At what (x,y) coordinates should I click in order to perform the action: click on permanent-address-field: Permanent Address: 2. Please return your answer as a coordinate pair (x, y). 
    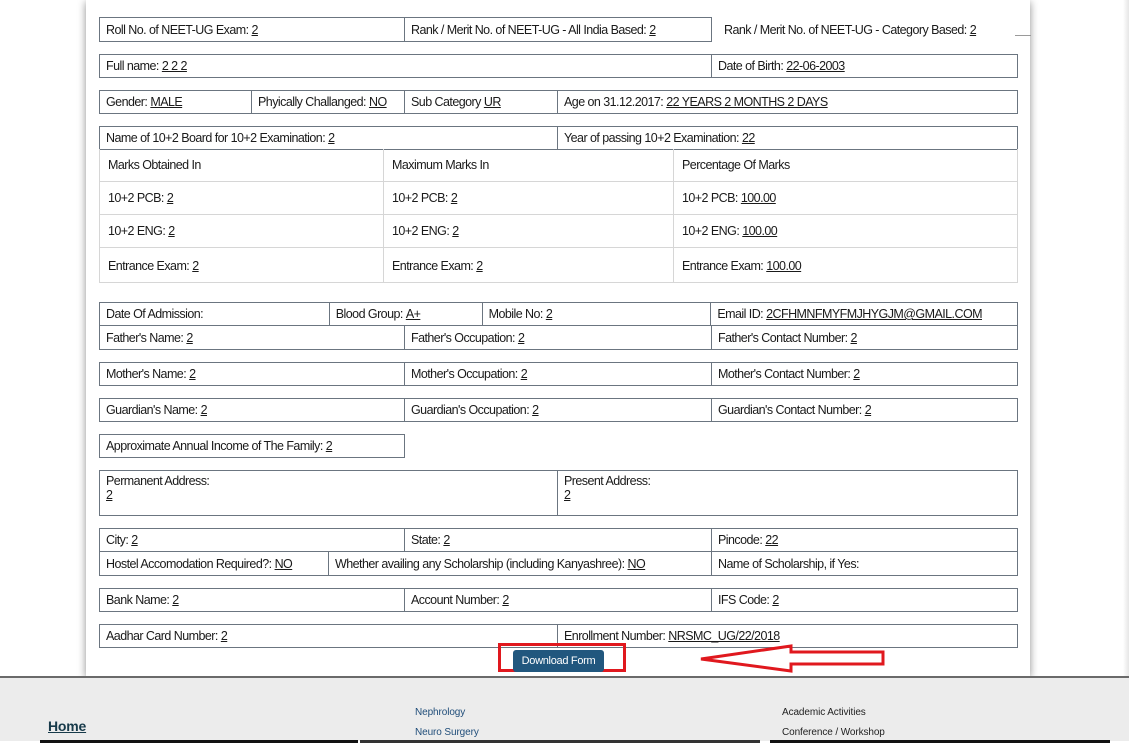
    Looking at the image, I should click on (328, 493).